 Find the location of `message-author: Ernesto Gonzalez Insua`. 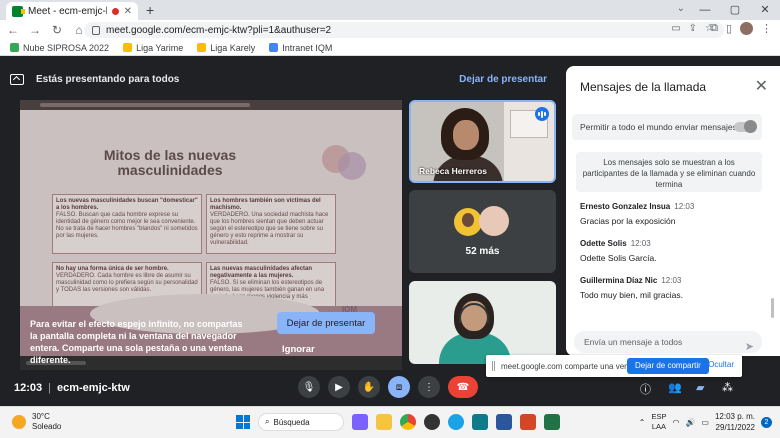

message-author: Ernesto Gonzalez Insua is located at coordinates (625, 206).